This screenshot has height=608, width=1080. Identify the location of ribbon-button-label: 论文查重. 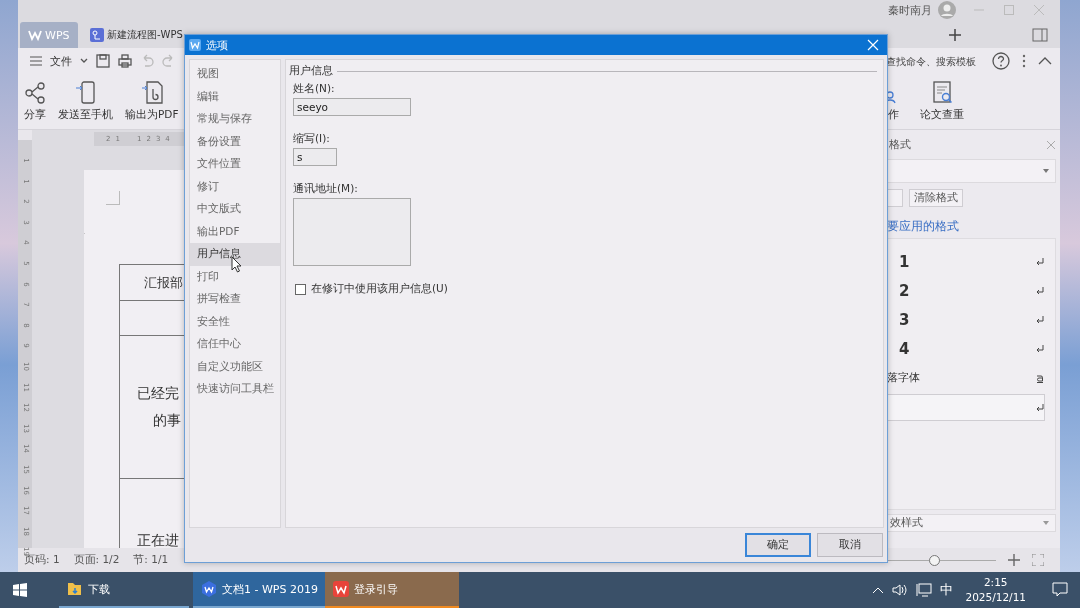
(942, 115).